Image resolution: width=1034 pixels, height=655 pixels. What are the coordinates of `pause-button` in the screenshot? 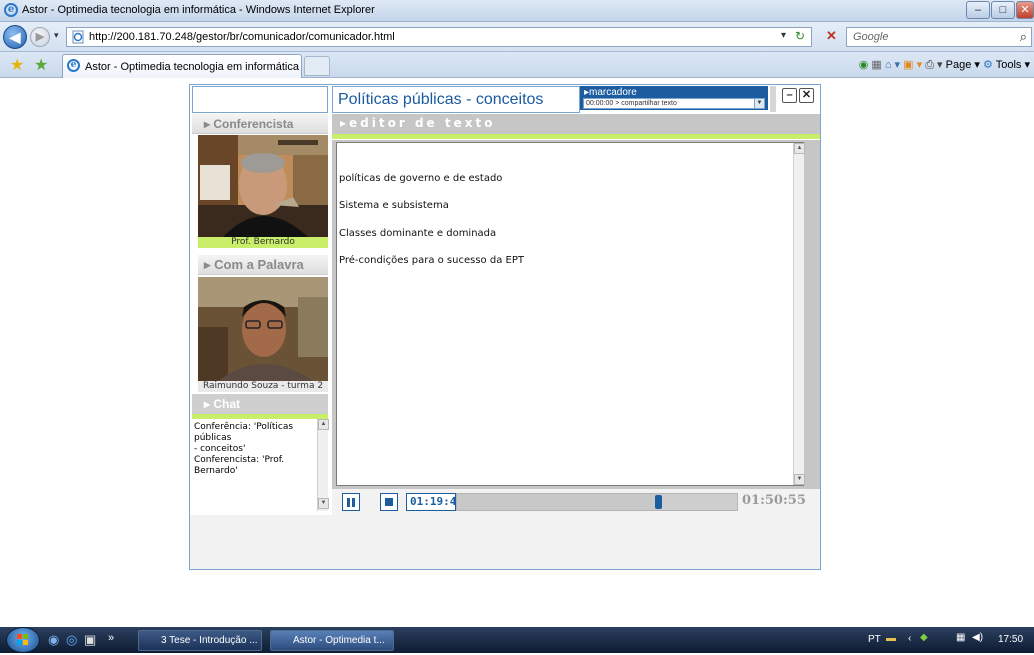 It's located at (351, 502).